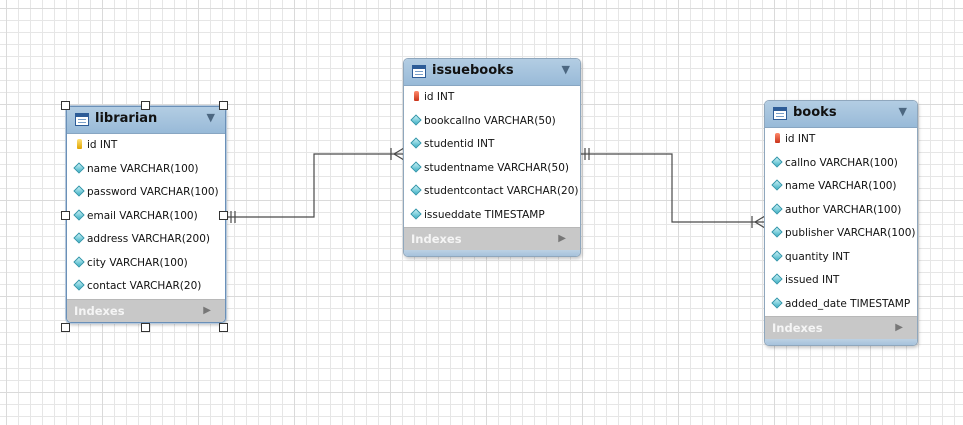  I want to click on column-row: author VARCHAR(100), so click(841, 211).